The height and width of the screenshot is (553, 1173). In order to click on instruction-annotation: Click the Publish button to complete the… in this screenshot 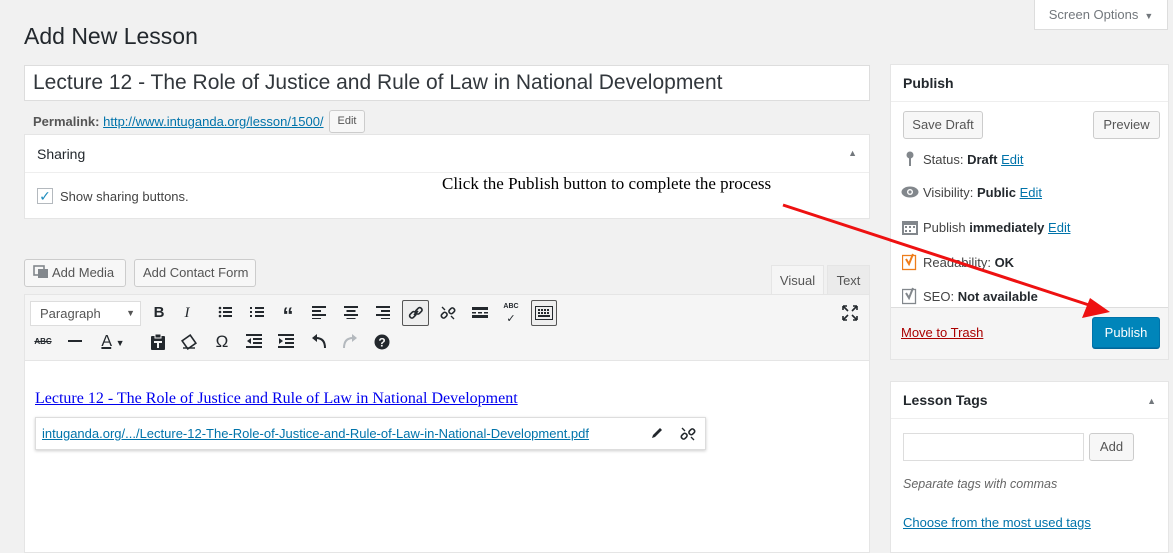, I will do `click(607, 183)`.